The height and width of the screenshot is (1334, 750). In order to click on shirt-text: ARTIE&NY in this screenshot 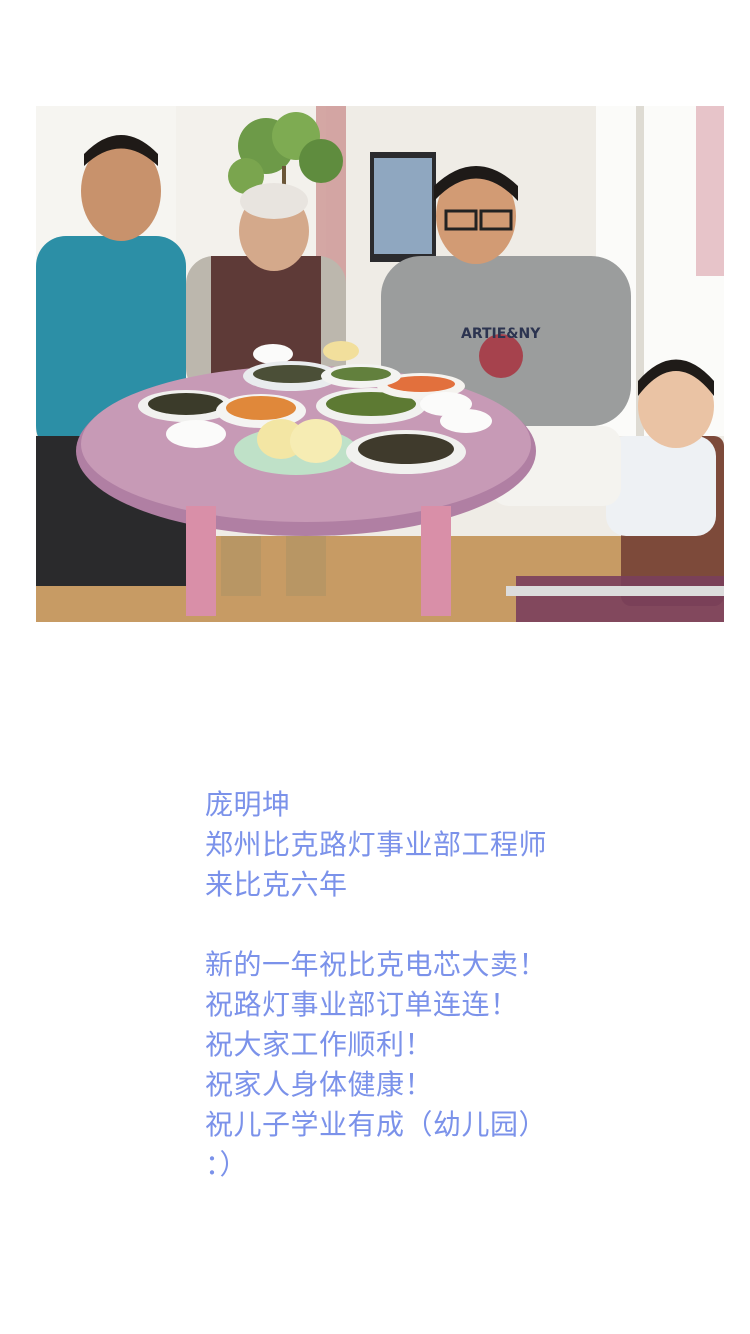, I will do `click(501, 334)`.